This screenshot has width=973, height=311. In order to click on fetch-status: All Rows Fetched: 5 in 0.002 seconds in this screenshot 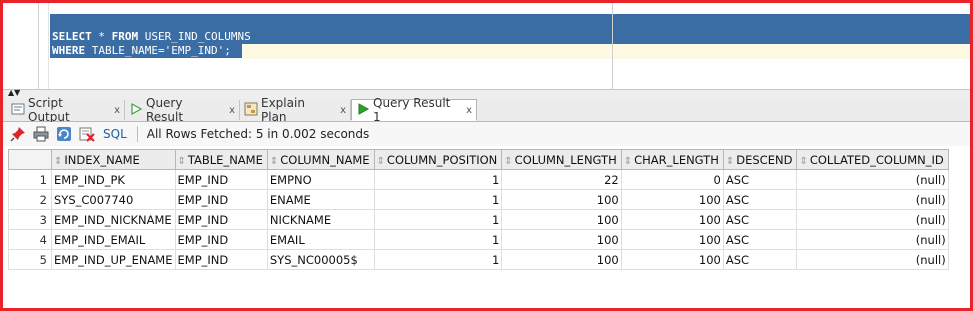, I will do `click(258, 134)`.